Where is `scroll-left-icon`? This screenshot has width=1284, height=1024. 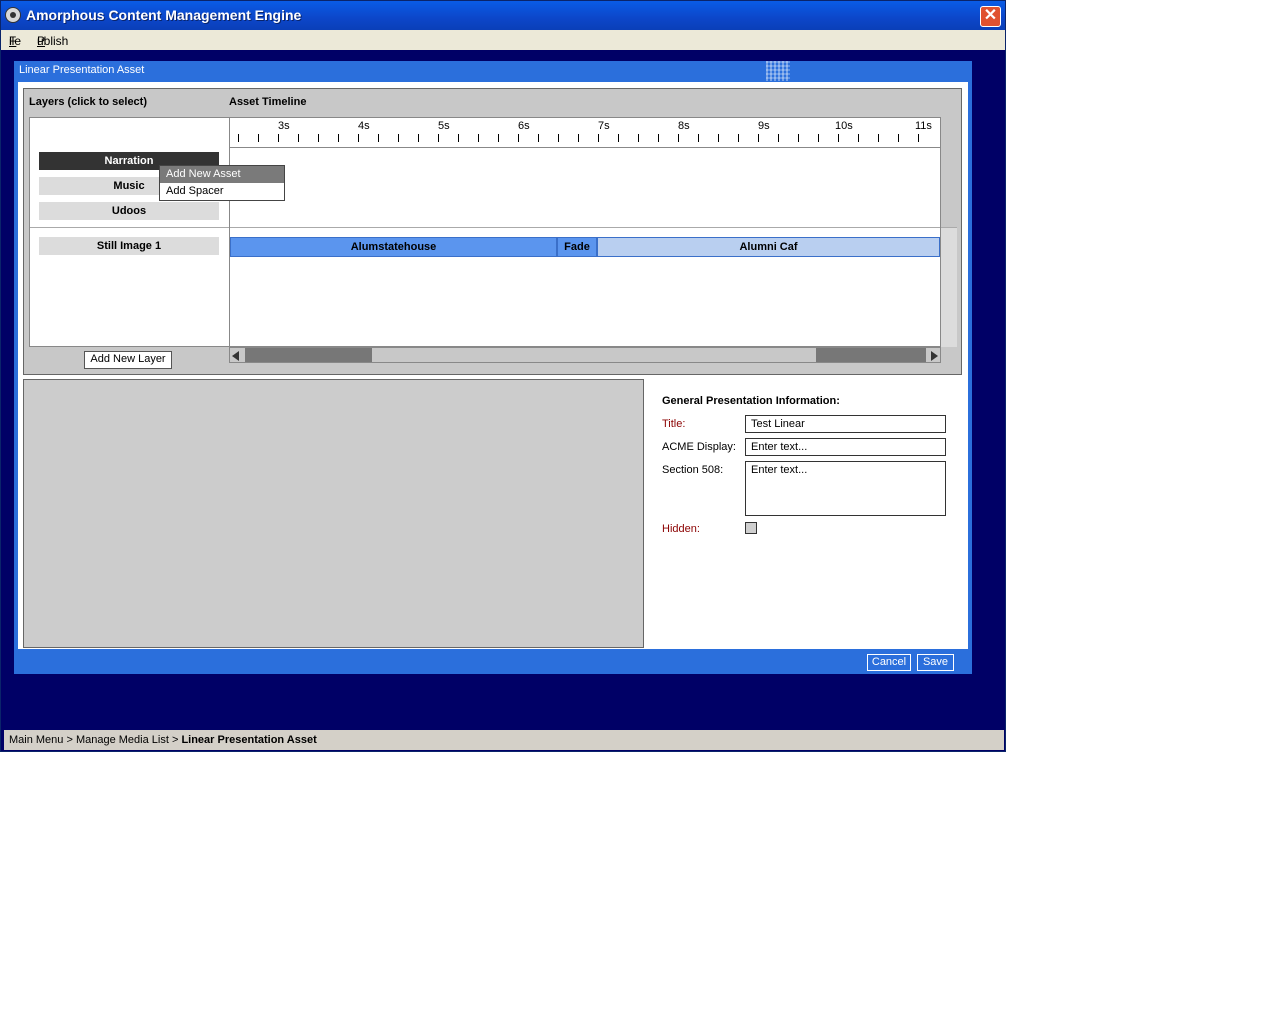 scroll-left-icon is located at coordinates (235, 356).